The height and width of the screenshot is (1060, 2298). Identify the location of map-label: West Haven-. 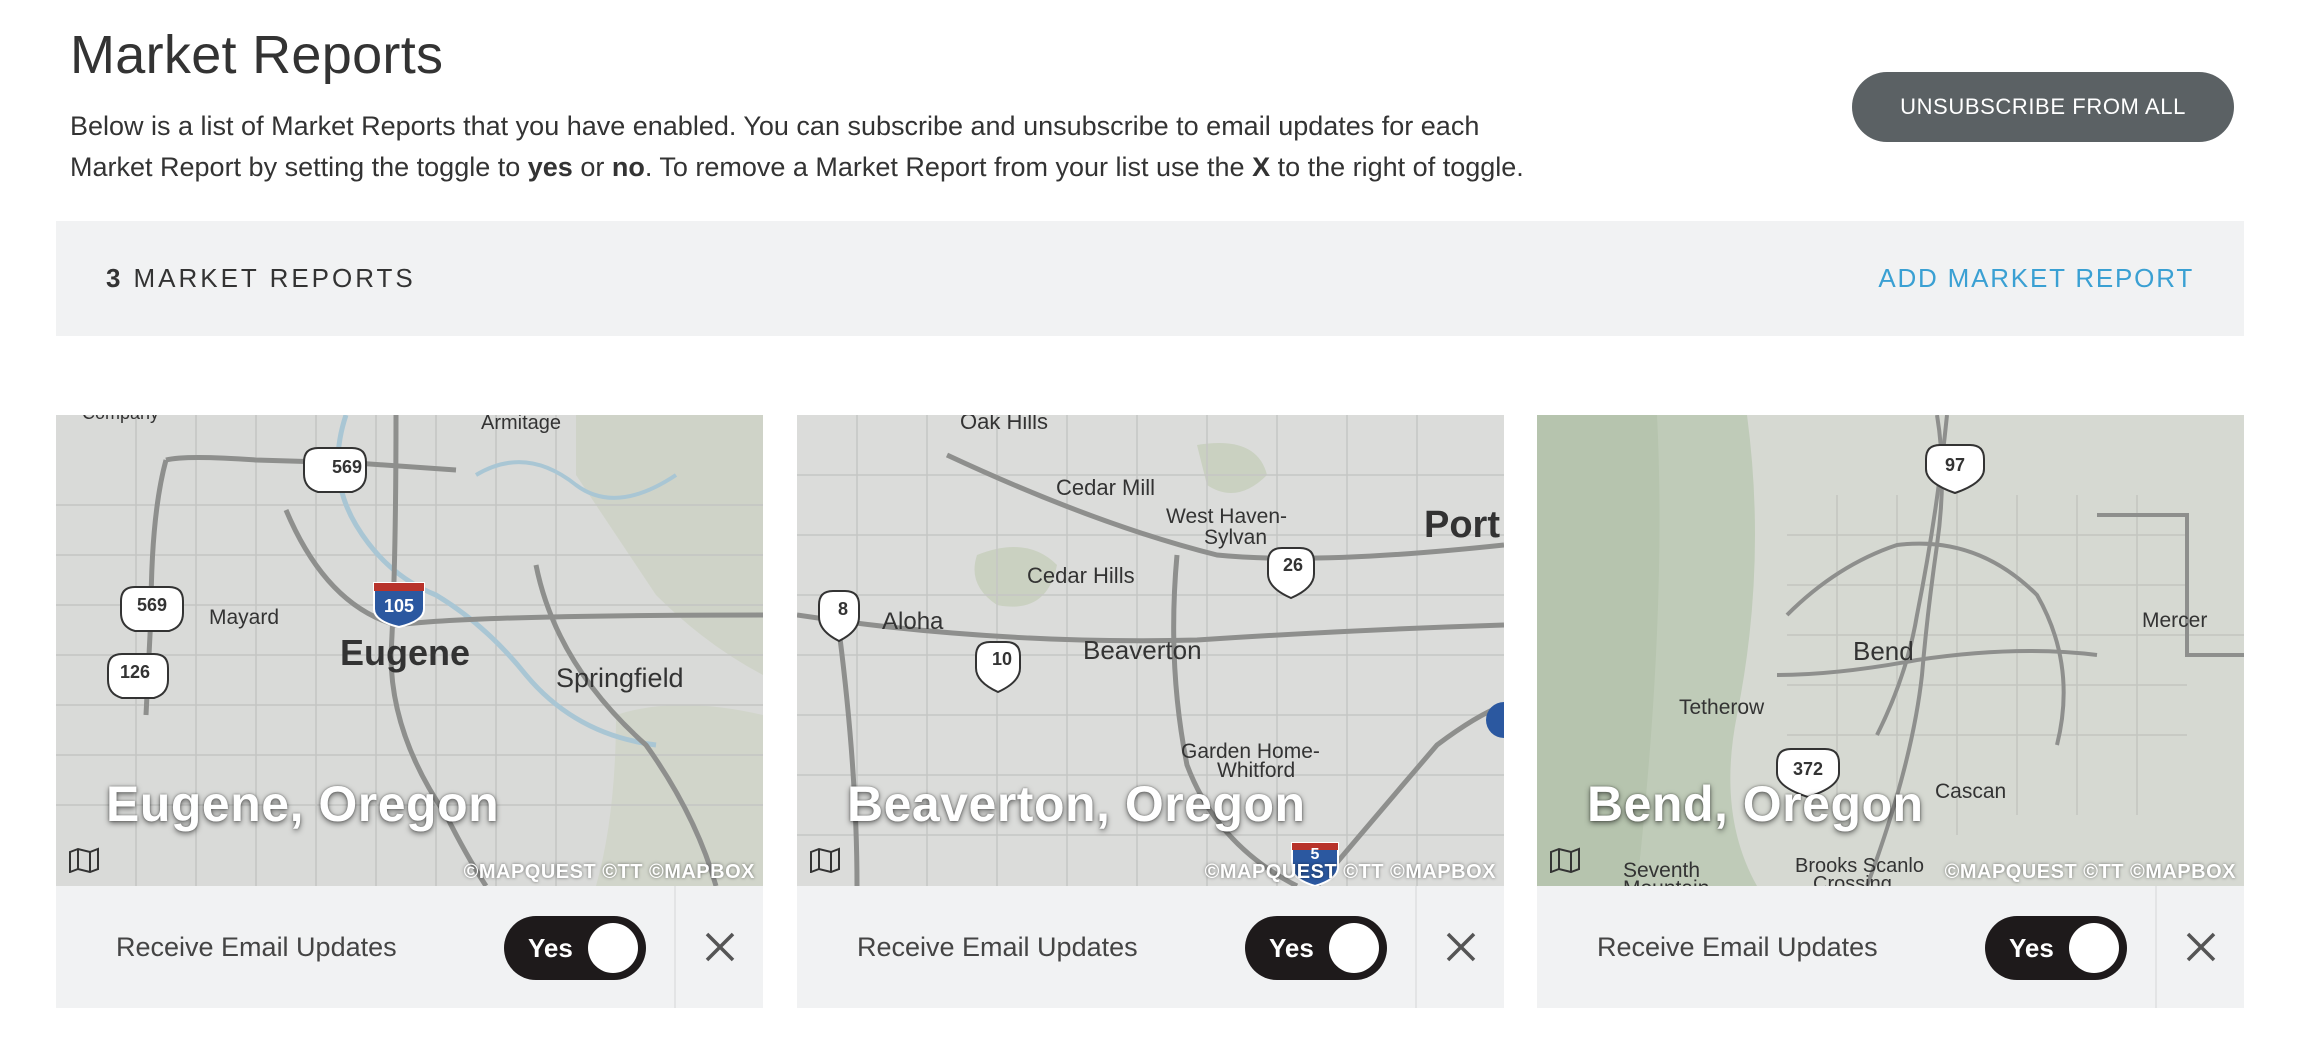
(1226, 516).